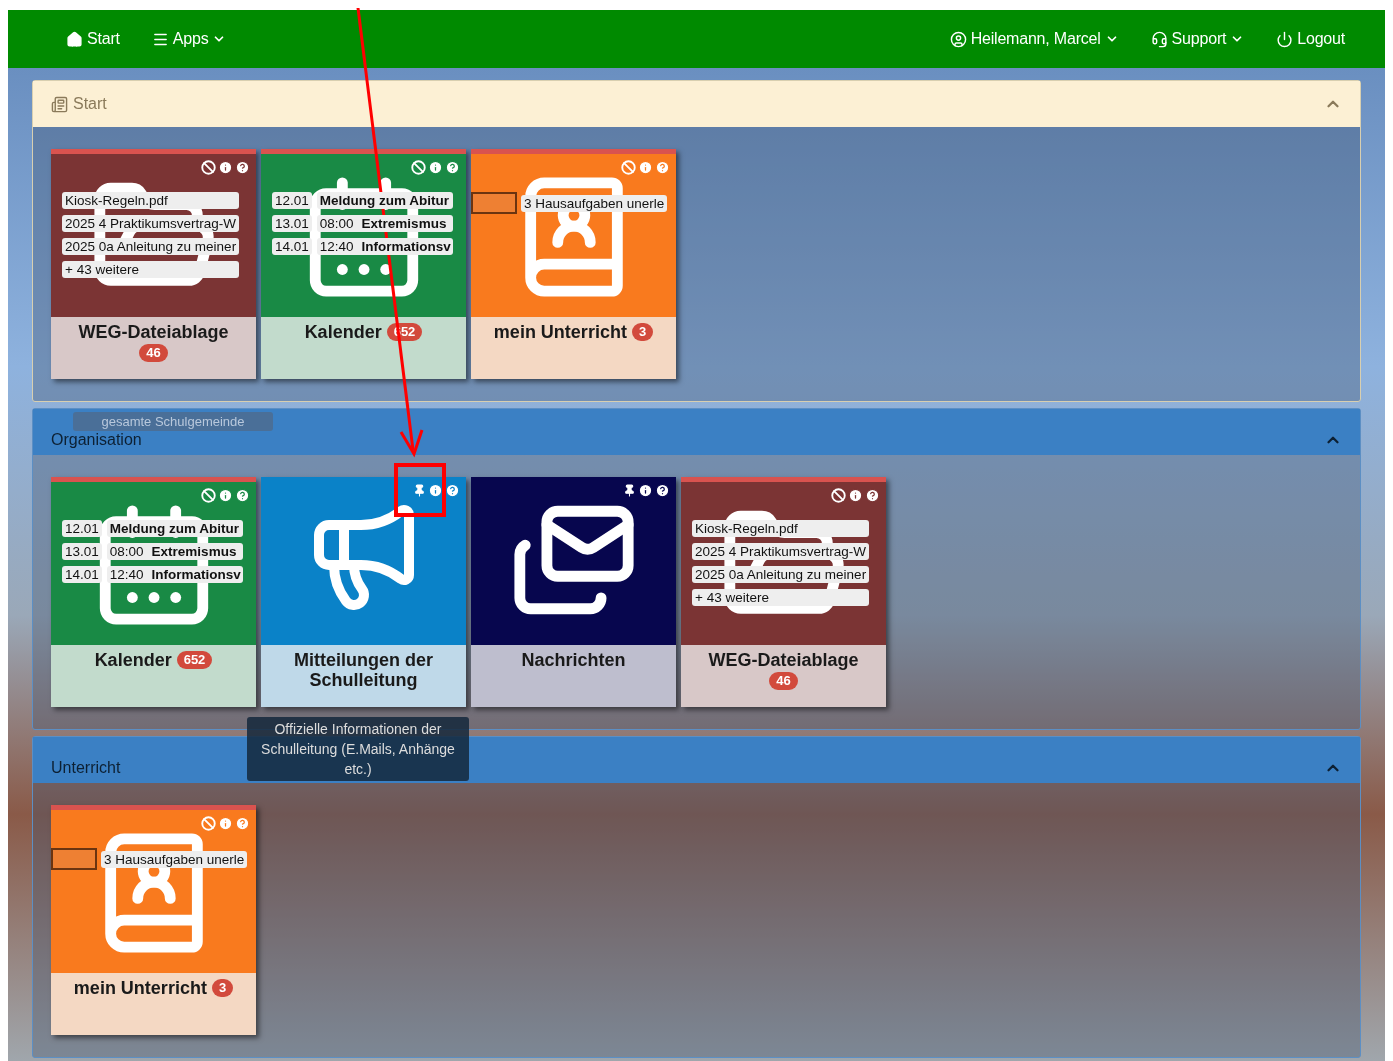  What do you see at coordinates (629, 490) in the screenshot?
I see `pin-icon` at bounding box center [629, 490].